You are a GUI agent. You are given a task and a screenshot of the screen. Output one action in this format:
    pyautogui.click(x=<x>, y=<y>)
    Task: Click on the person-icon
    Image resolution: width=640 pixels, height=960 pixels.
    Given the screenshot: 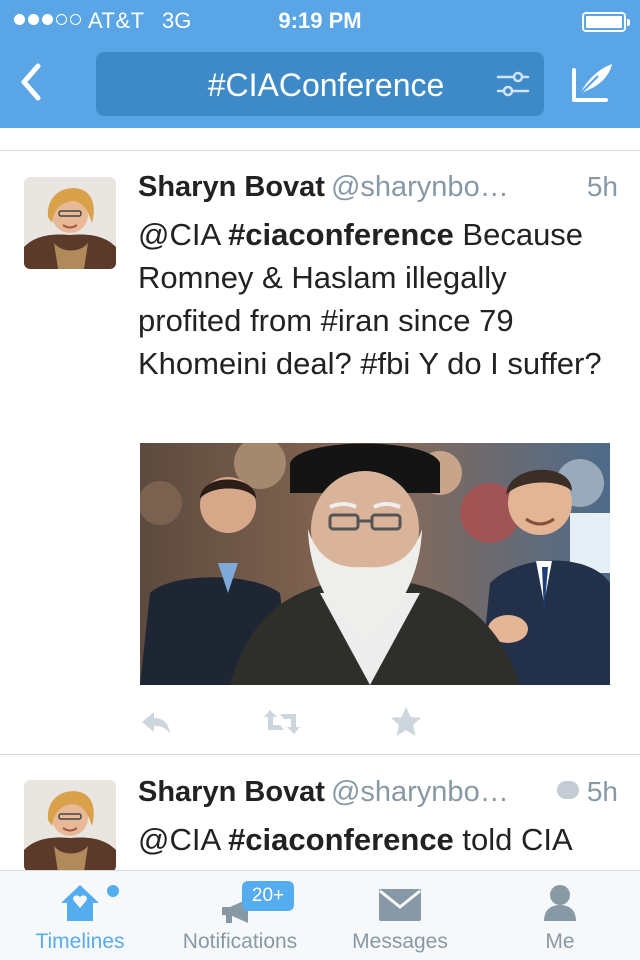 What is the action you would take?
    pyautogui.click(x=560, y=903)
    